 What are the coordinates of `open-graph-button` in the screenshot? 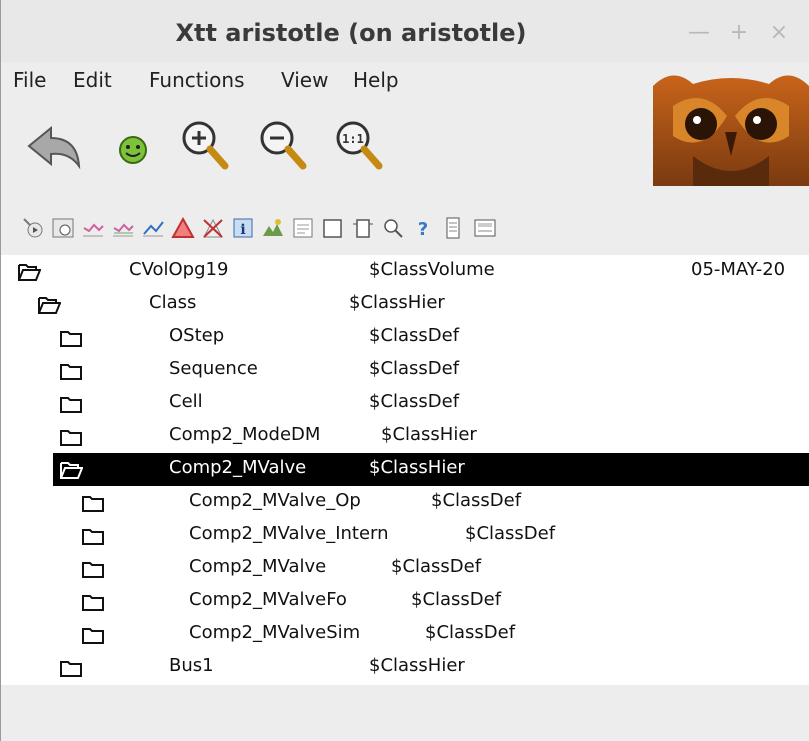 It's located at (63, 228).